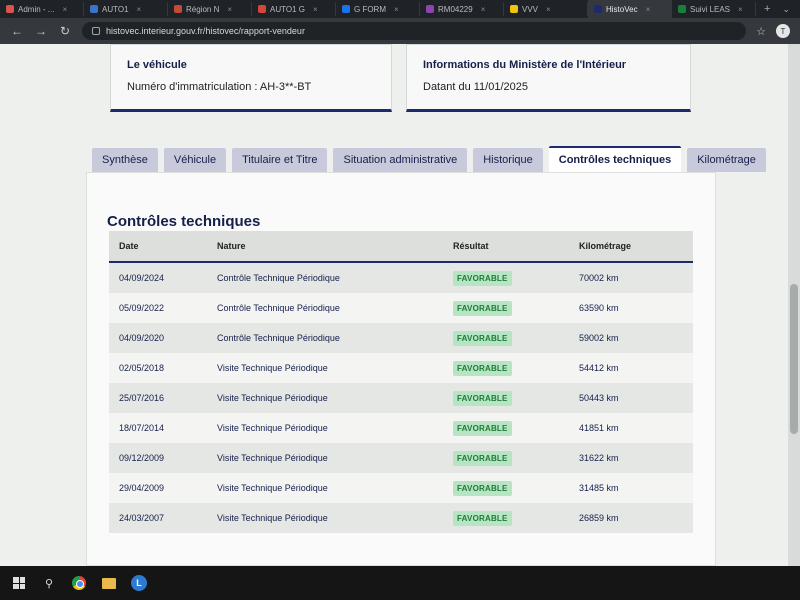  What do you see at coordinates (401, 247) in the screenshot?
I see `table-header: Date Nature Résultat Kilométrage` at bounding box center [401, 247].